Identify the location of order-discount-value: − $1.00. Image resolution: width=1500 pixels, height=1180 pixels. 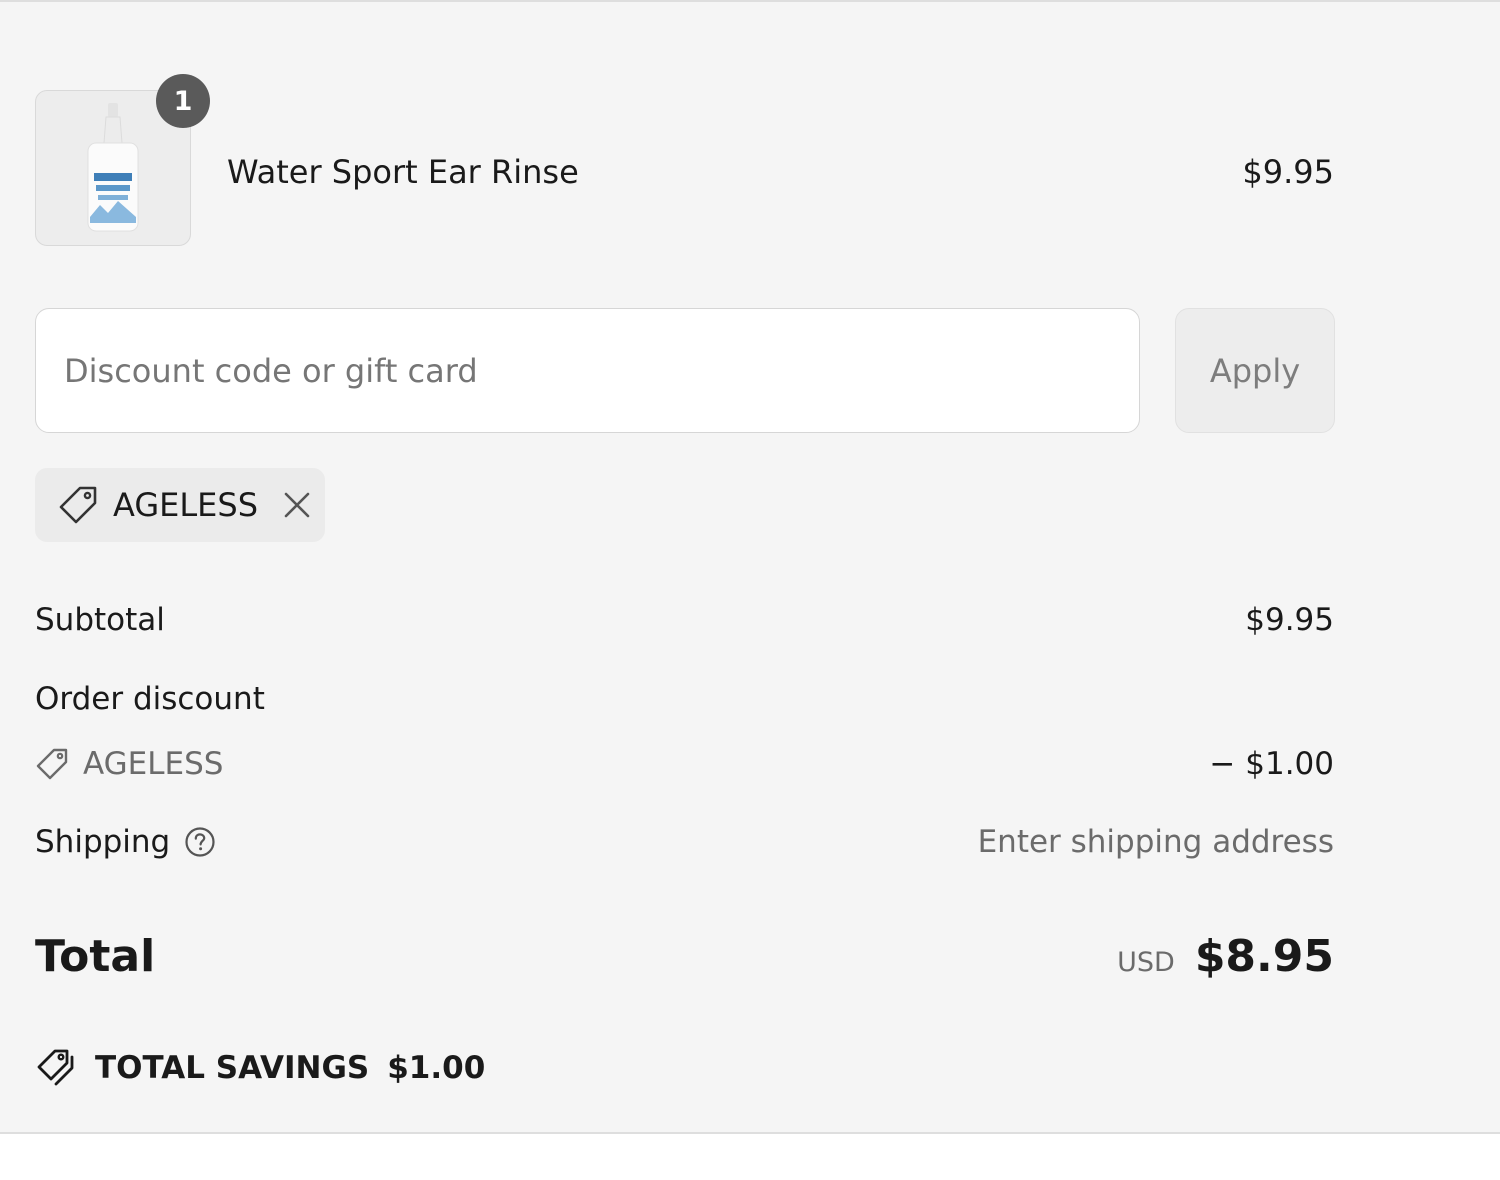
(1271, 764).